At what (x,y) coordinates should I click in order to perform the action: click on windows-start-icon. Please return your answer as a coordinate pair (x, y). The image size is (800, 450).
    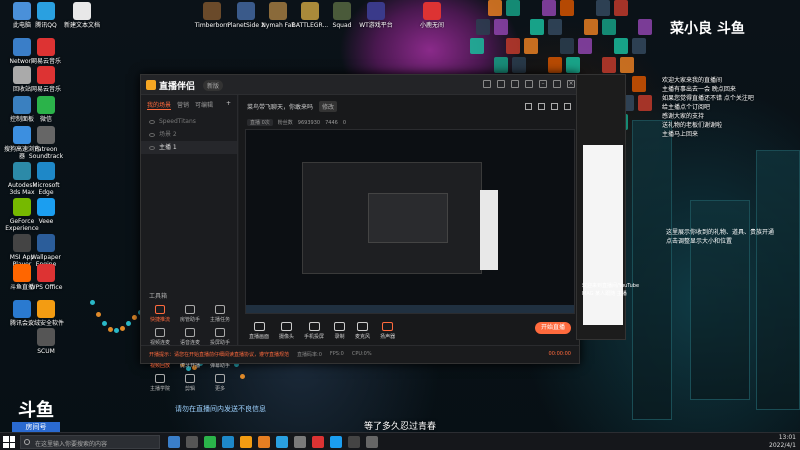
    Looking at the image, I should click on (9, 442).